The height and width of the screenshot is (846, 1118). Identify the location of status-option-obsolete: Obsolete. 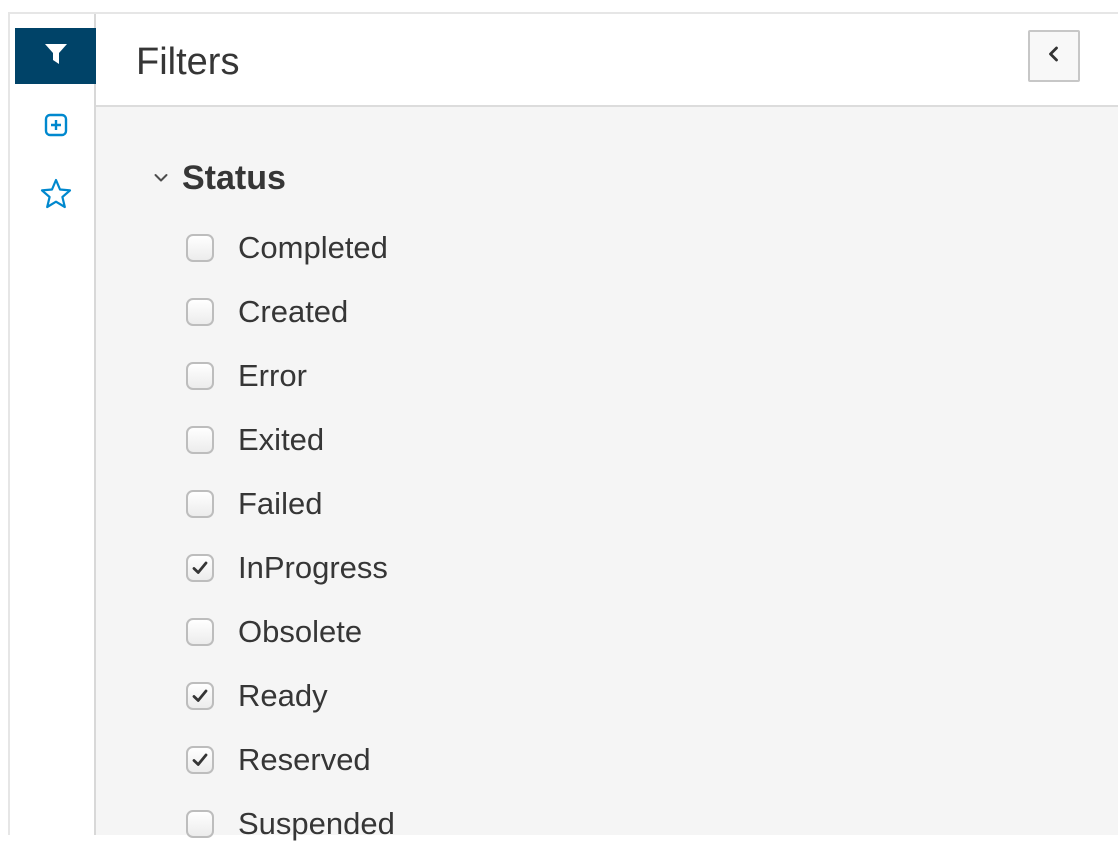
(274, 632).